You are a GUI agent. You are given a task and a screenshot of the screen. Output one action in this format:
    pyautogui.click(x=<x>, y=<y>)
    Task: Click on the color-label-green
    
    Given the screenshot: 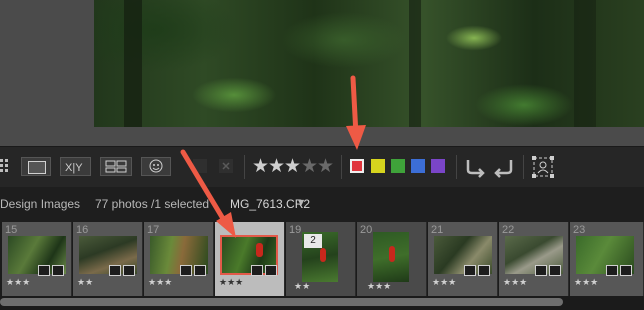 What is the action you would take?
    pyautogui.click(x=398, y=166)
    